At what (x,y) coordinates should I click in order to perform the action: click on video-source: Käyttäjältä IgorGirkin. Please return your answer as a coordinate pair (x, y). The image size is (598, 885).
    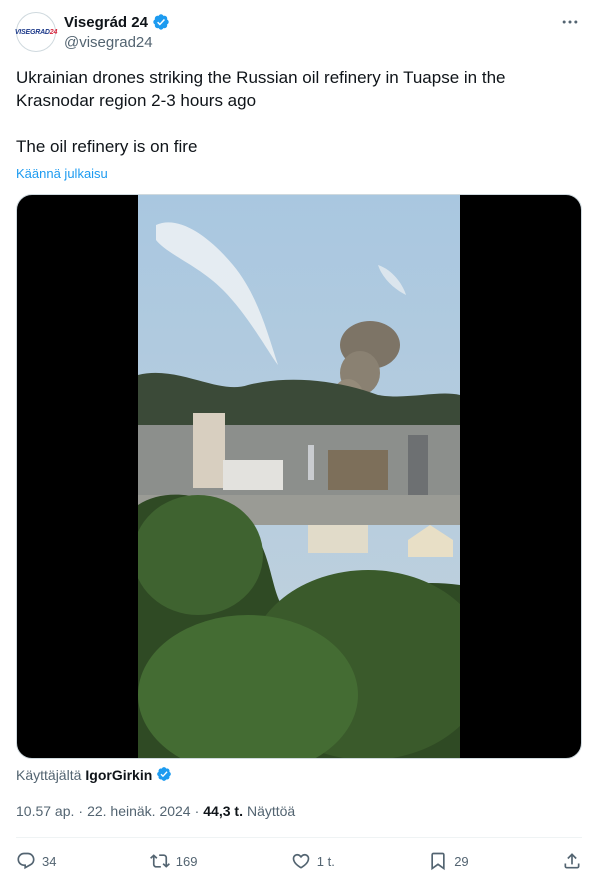
    Looking at the image, I should click on (95, 775).